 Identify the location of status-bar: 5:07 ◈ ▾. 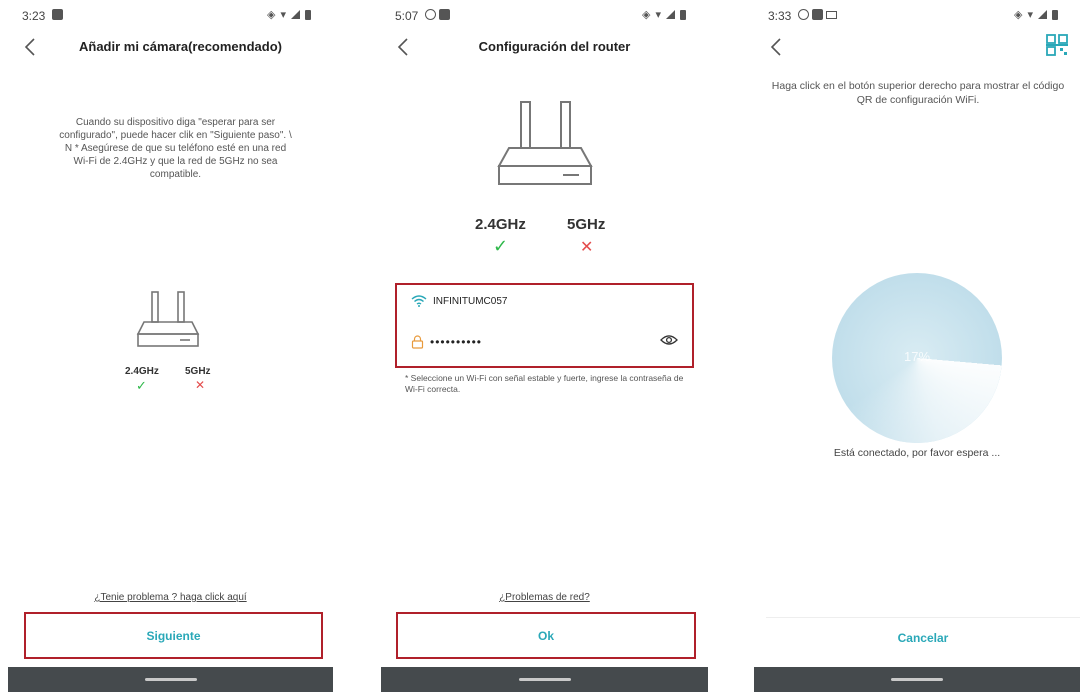
(544, 15).